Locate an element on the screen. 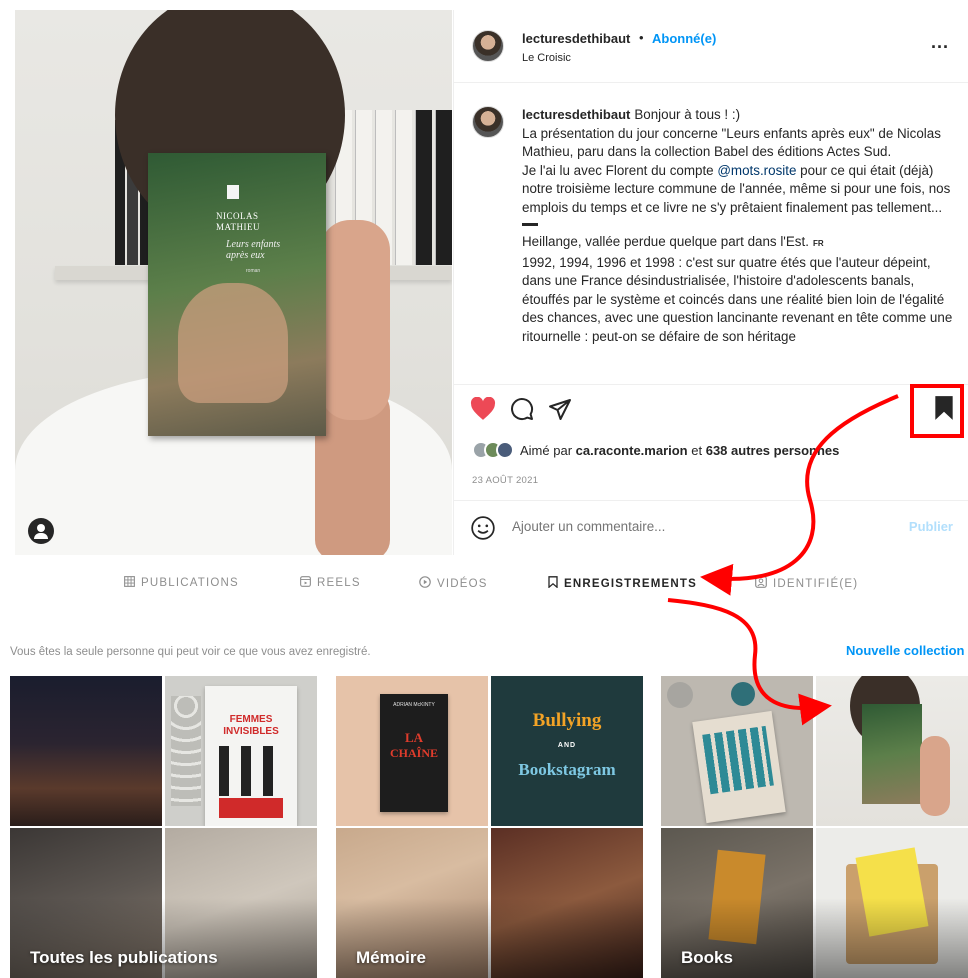  tab-publications: PUBLICATIONS is located at coordinates (181, 583).